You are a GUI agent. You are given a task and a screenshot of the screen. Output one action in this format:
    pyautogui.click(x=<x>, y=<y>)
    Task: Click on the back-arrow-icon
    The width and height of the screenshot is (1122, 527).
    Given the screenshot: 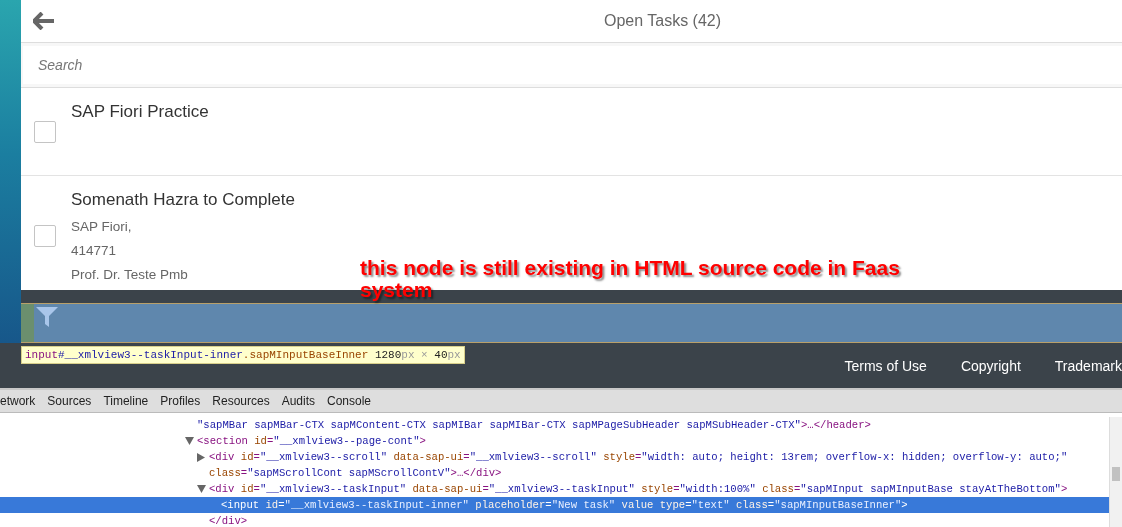 What is the action you would take?
    pyautogui.click(x=44, y=21)
    